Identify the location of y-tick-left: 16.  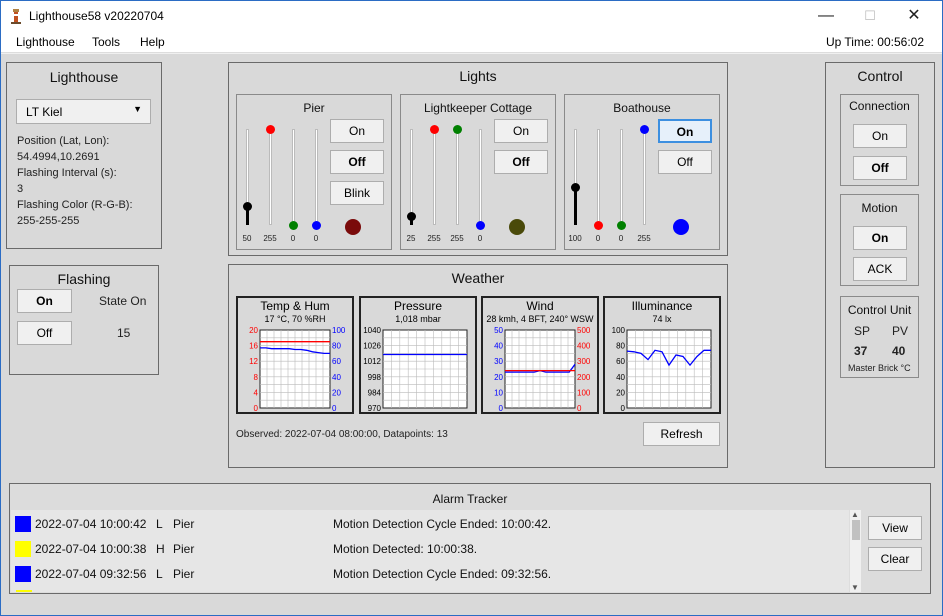
(253, 346).